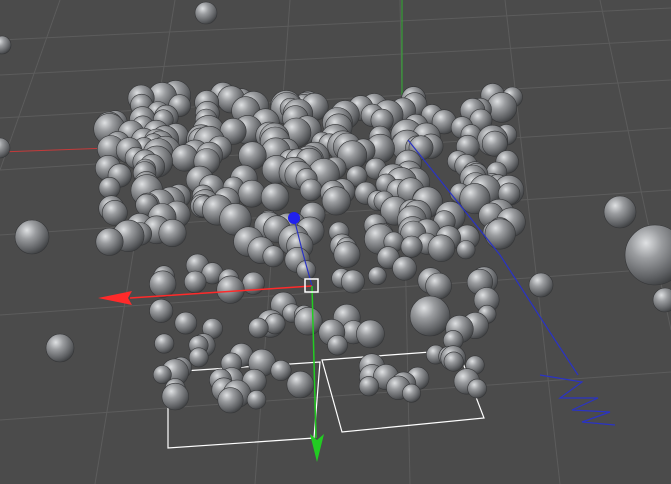 The image size is (671, 484). What do you see at coordinates (55, 150) in the screenshot?
I see `world-x-axis` at bounding box center [55, 150].